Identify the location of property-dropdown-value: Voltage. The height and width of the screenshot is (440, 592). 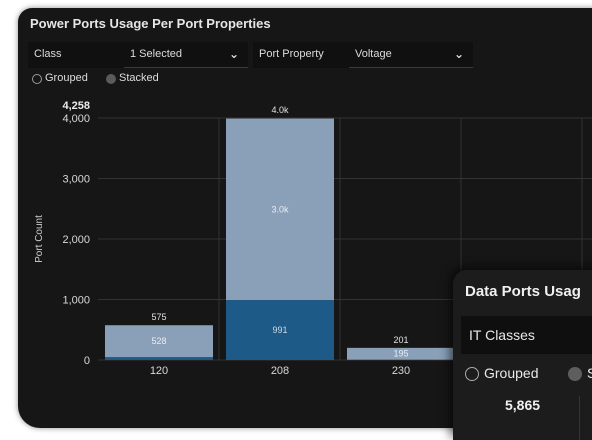
(373, 54).